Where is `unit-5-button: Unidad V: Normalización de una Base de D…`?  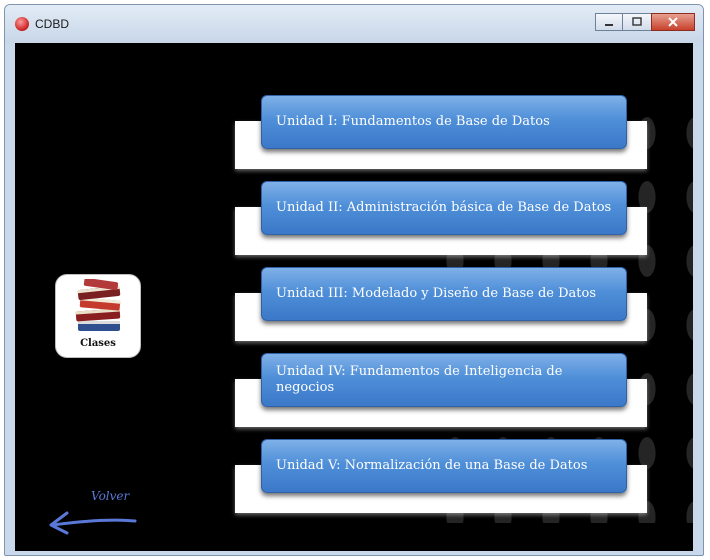 unit-5-button: Unidad V: Normalización de una Base de D… is located at coordinates (444, 466).